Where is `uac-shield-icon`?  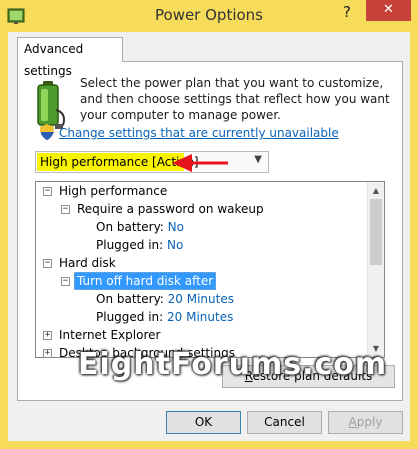
uac-shield-icon is located at coordinates (47, 132).